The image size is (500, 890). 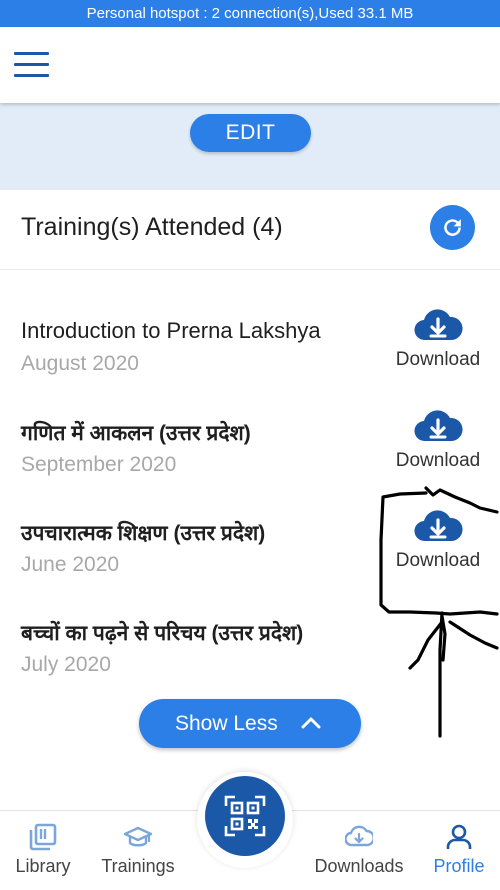 I want to click on refresh-icon, so click(x=452, y=227).